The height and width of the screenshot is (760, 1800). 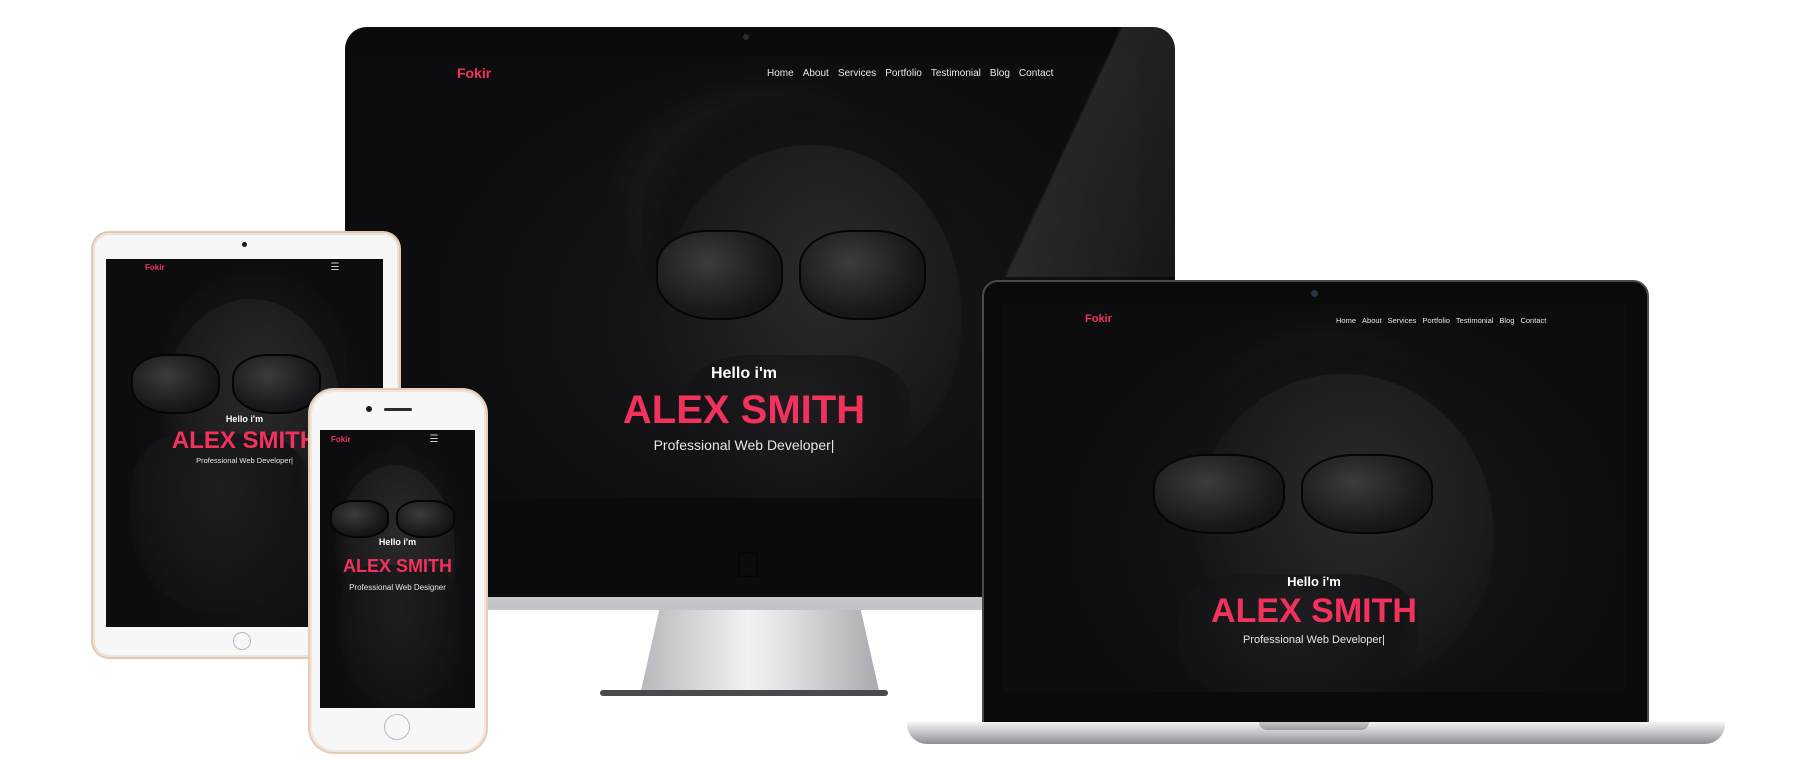 What do you see at coordinates (744, 693) in the screenshot?
I see `imac-foot` at bounding box center [744, 693].